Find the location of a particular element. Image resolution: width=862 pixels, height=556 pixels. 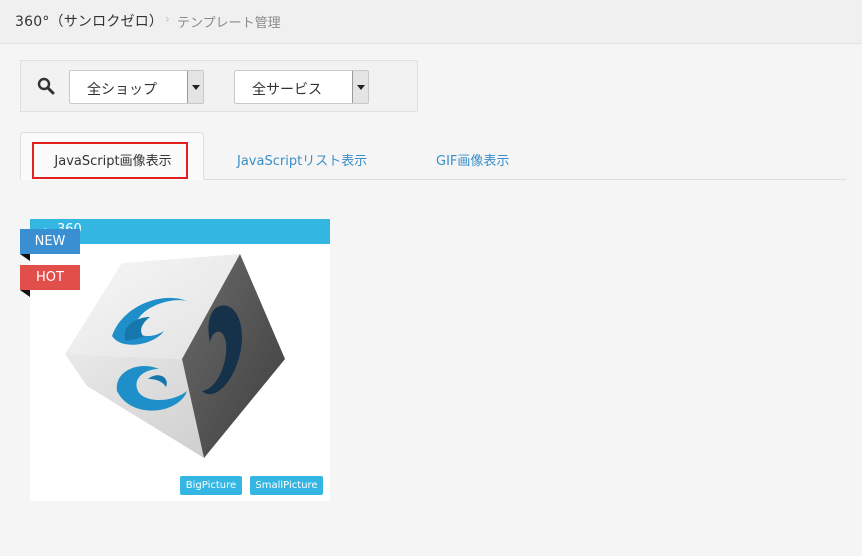

filter-panel: 全ショップ 全サービス is located at coordinates (219, 86).